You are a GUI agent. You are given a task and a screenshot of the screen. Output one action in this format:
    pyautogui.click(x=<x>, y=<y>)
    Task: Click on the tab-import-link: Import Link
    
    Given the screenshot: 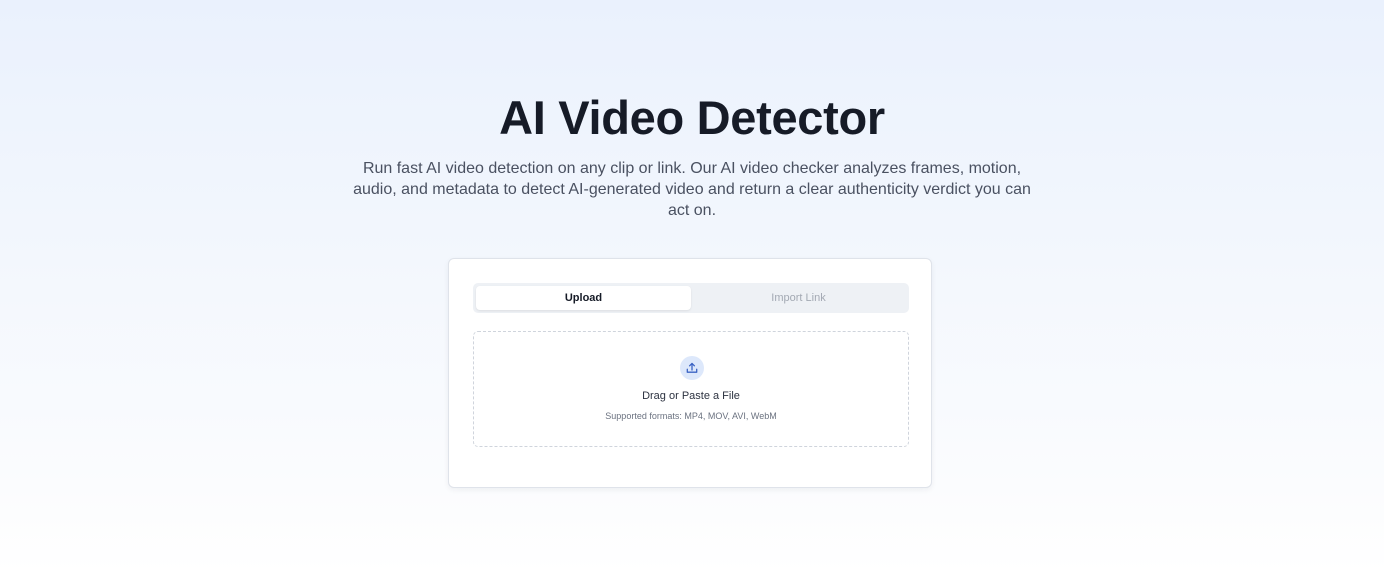 What is the action you would take?
    pyautogui.click(x=798, y=298)
    